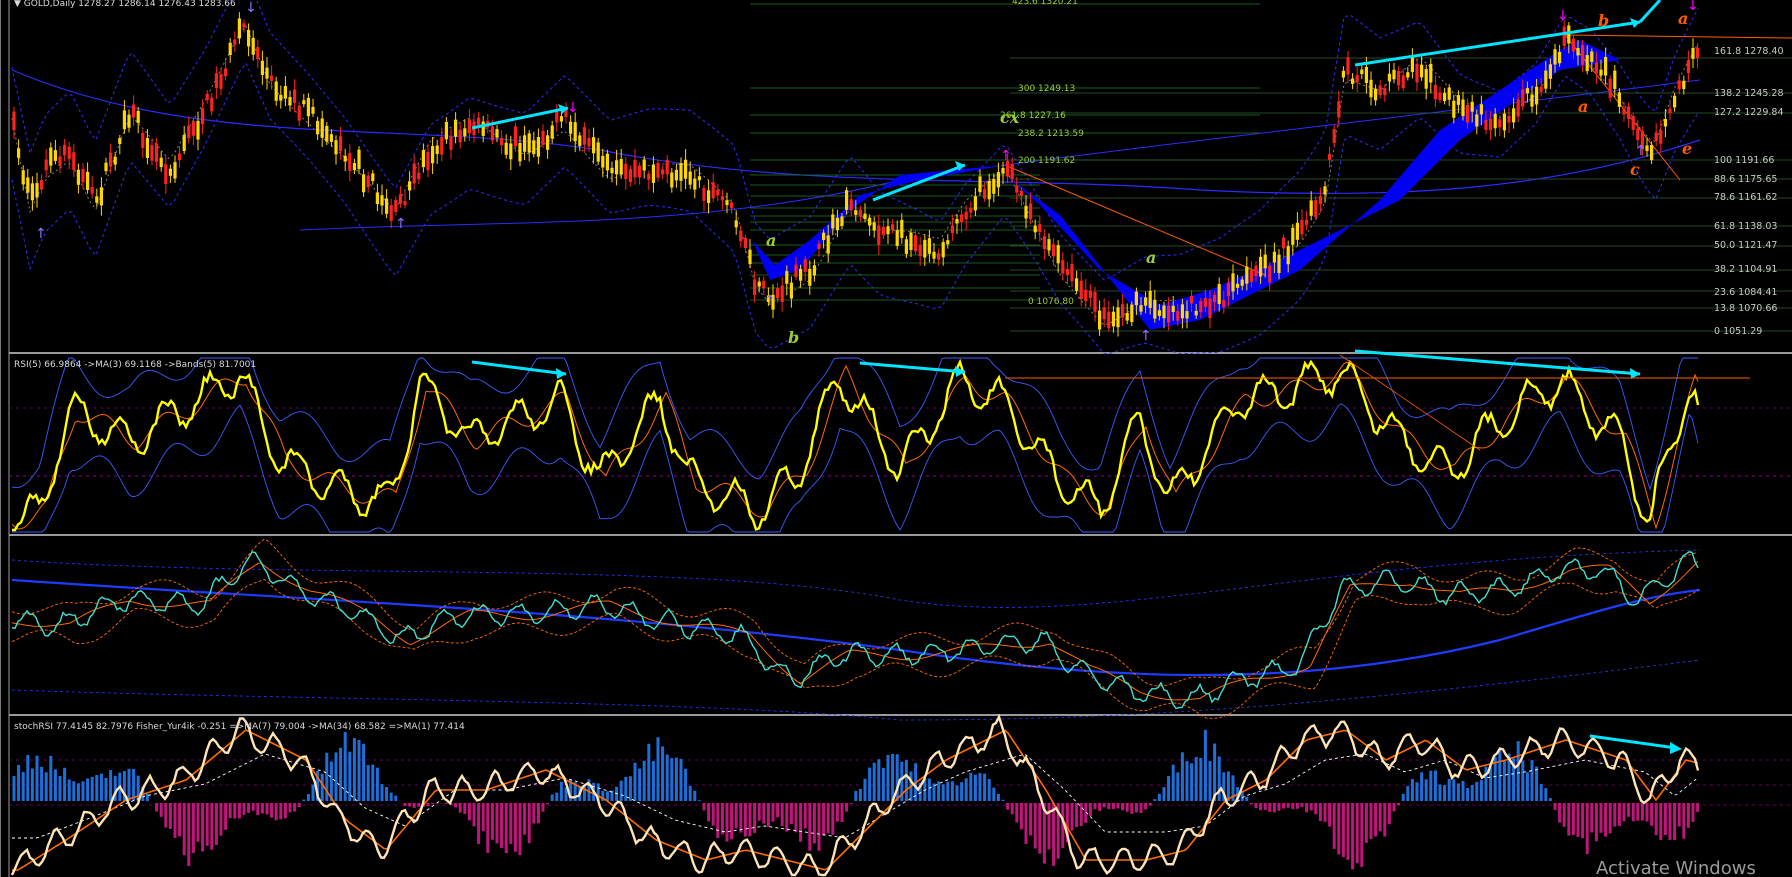 The width and height of the screenshot is (1792, 877). Describe the element at coordinates (1745, 197) in the screenshot. I see `fib-level-label: 78.6 1161.62` at that location.